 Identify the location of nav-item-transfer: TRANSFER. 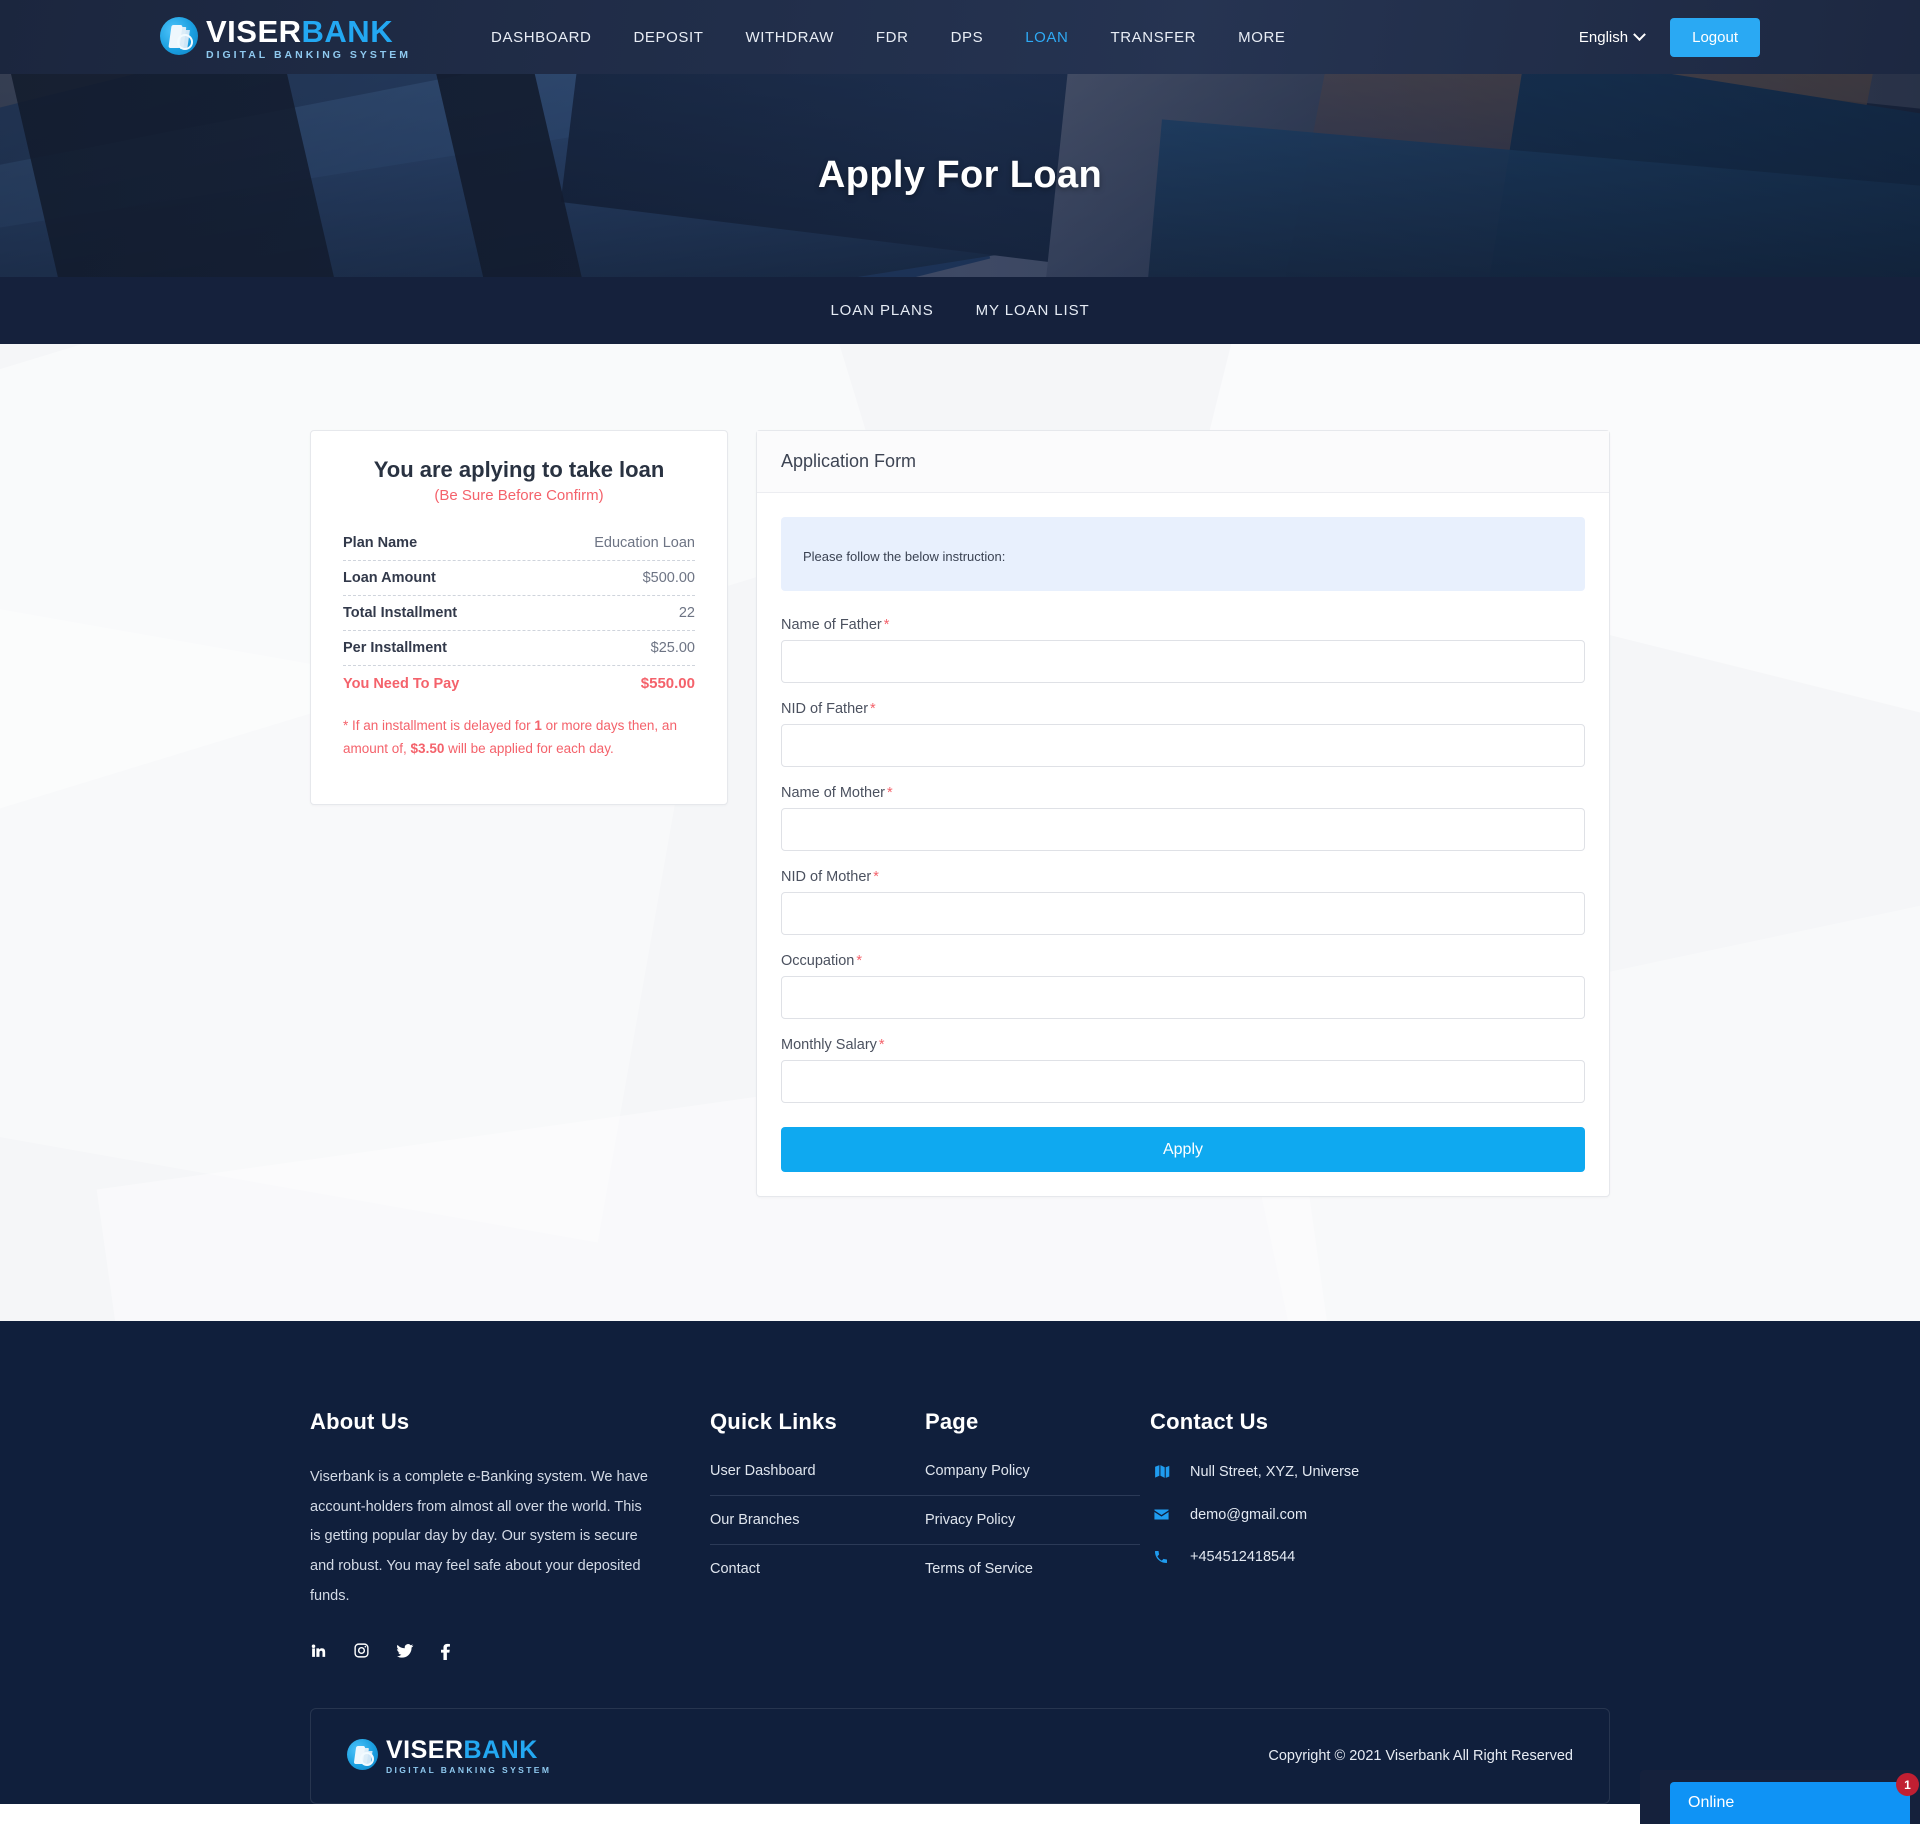
(1153, 37).